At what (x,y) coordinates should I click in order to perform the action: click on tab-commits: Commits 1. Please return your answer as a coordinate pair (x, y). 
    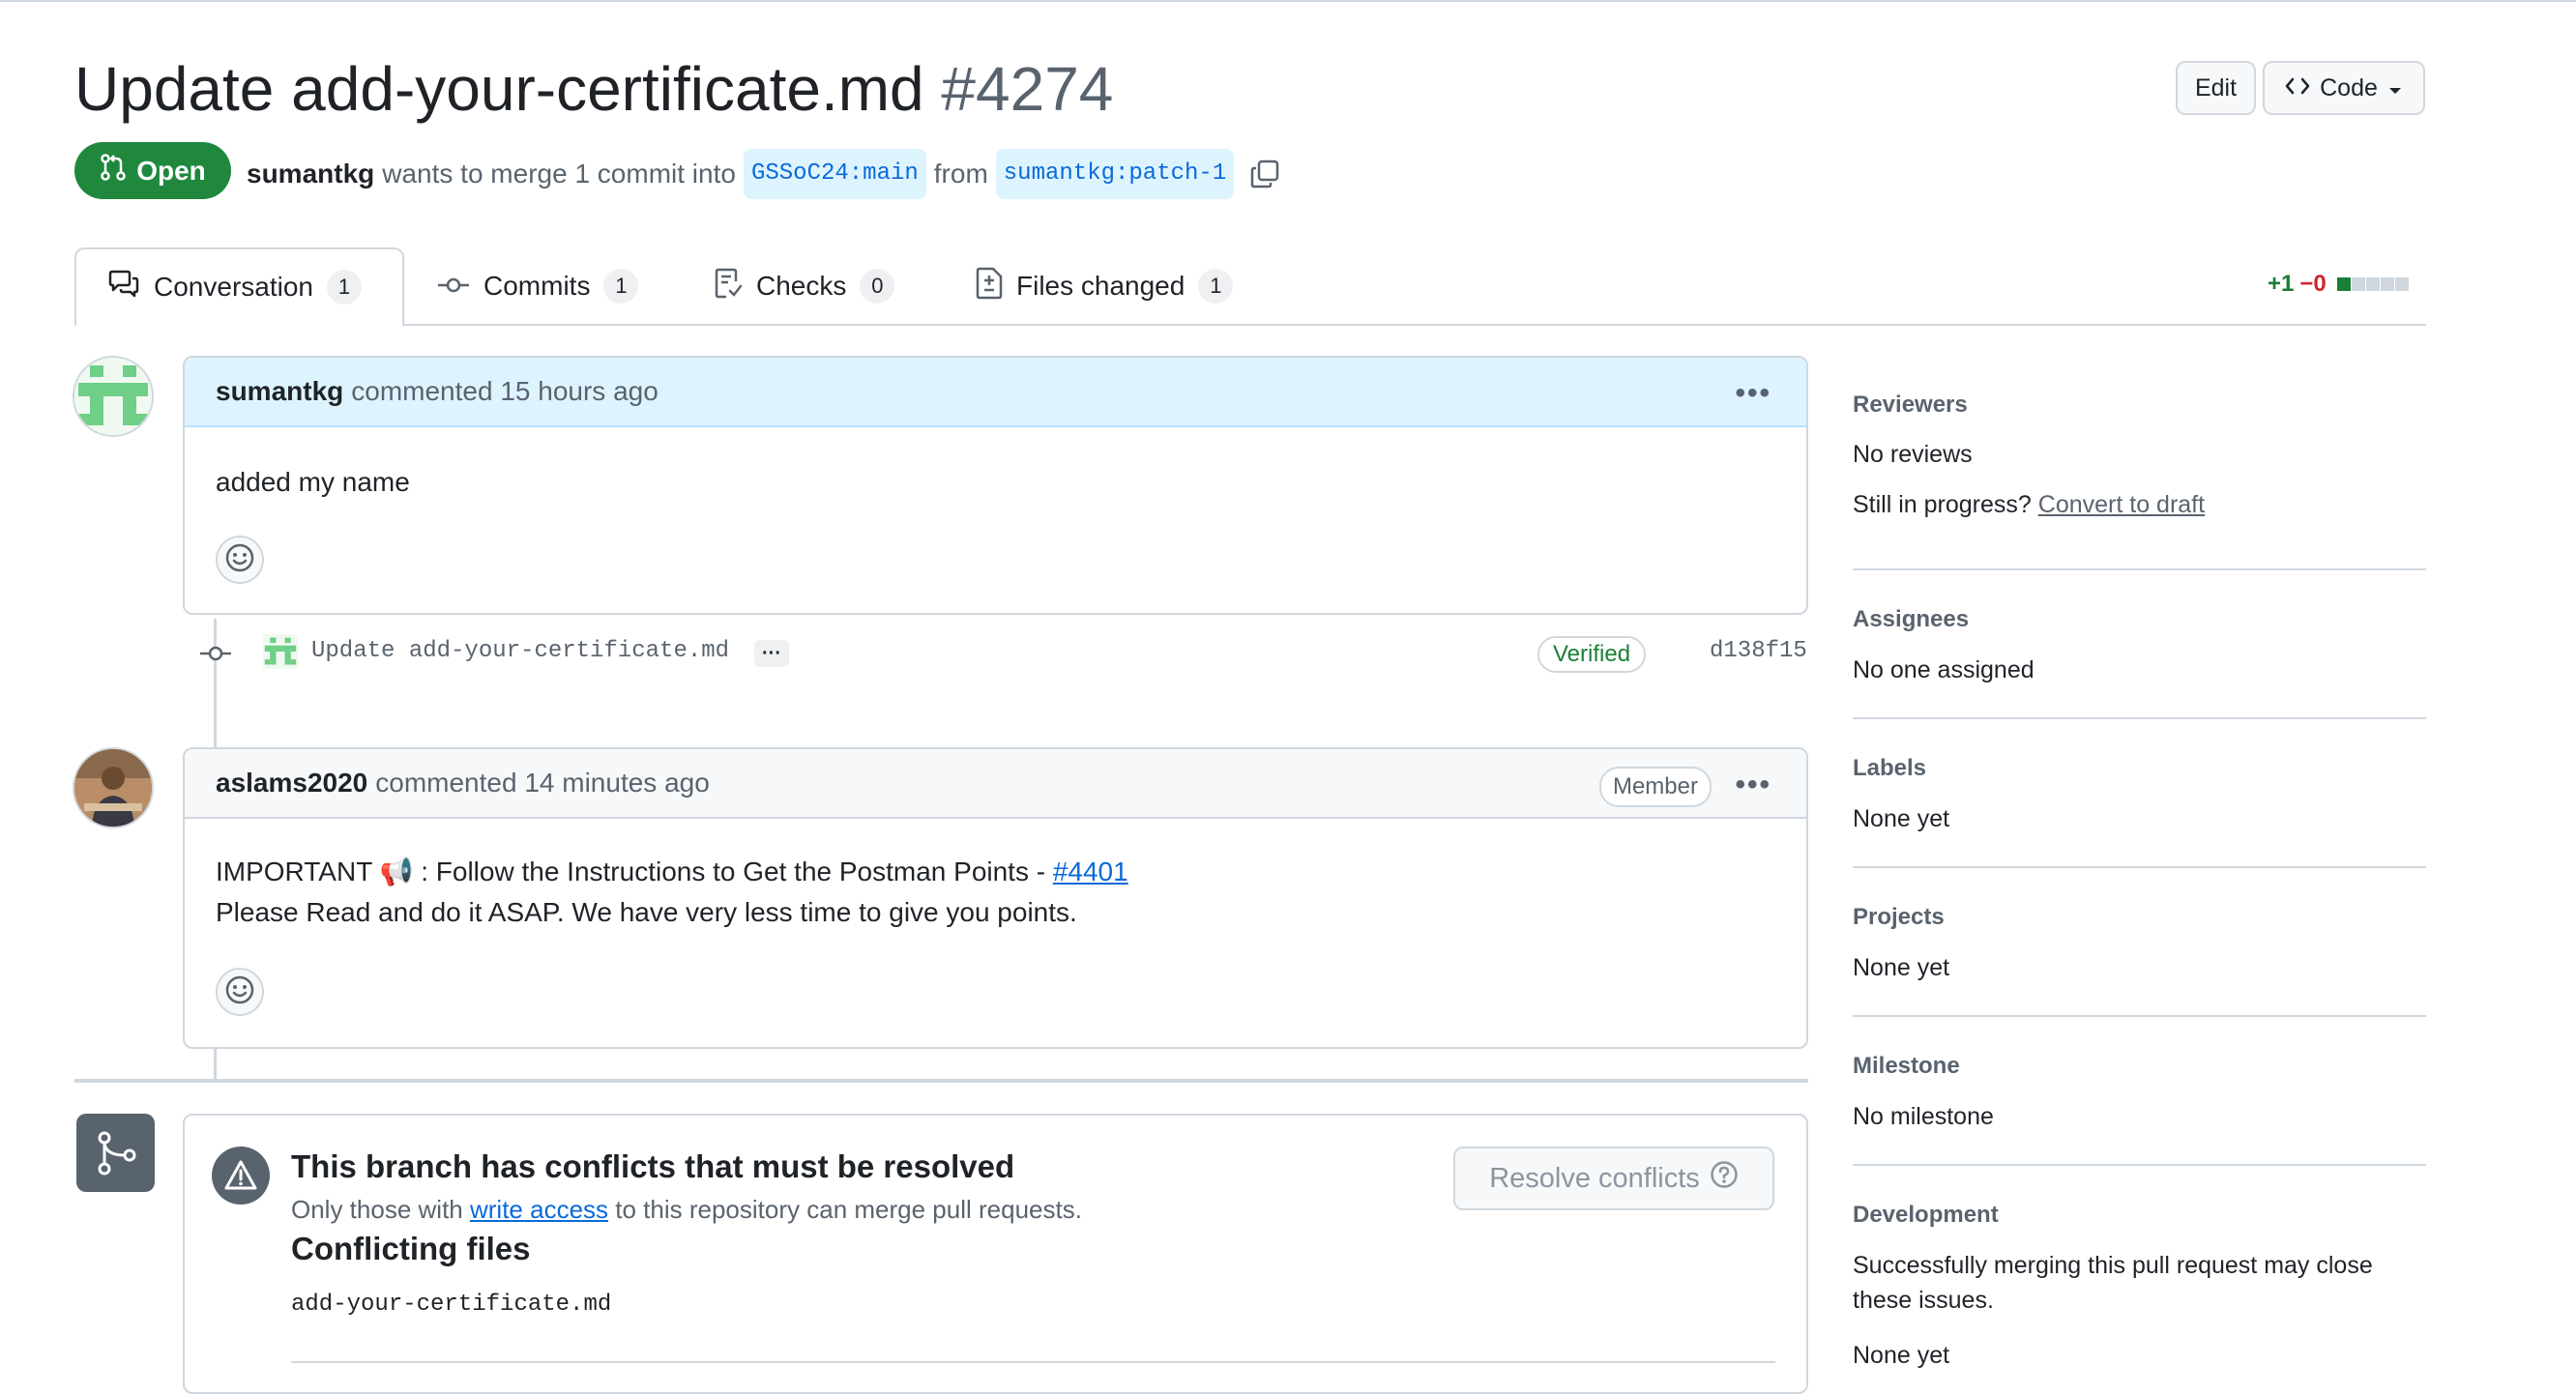
    Looking at the image, I should click on (537, 286).